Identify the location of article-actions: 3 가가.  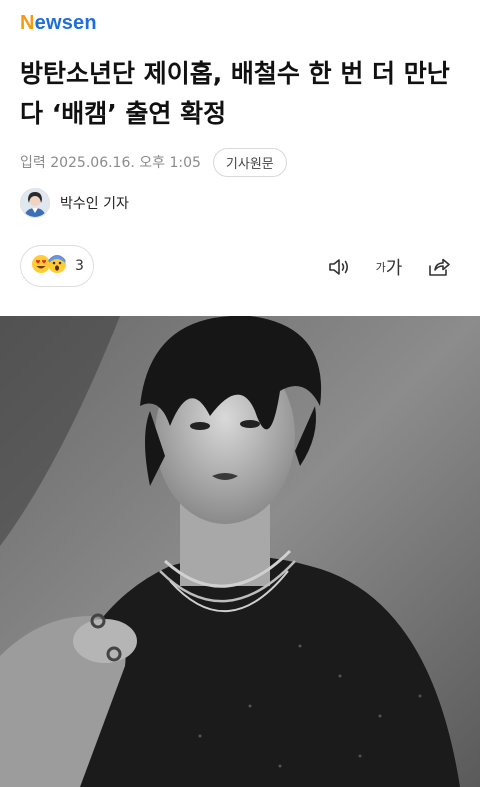
(240, 267).